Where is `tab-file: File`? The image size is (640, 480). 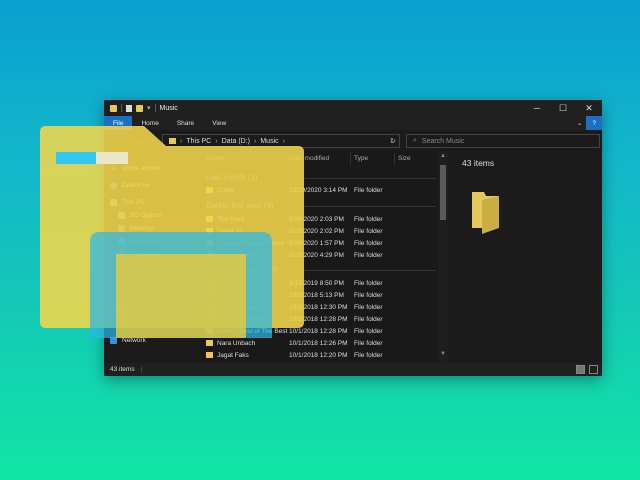 tab-file: File is located at coordinates (118, 123).